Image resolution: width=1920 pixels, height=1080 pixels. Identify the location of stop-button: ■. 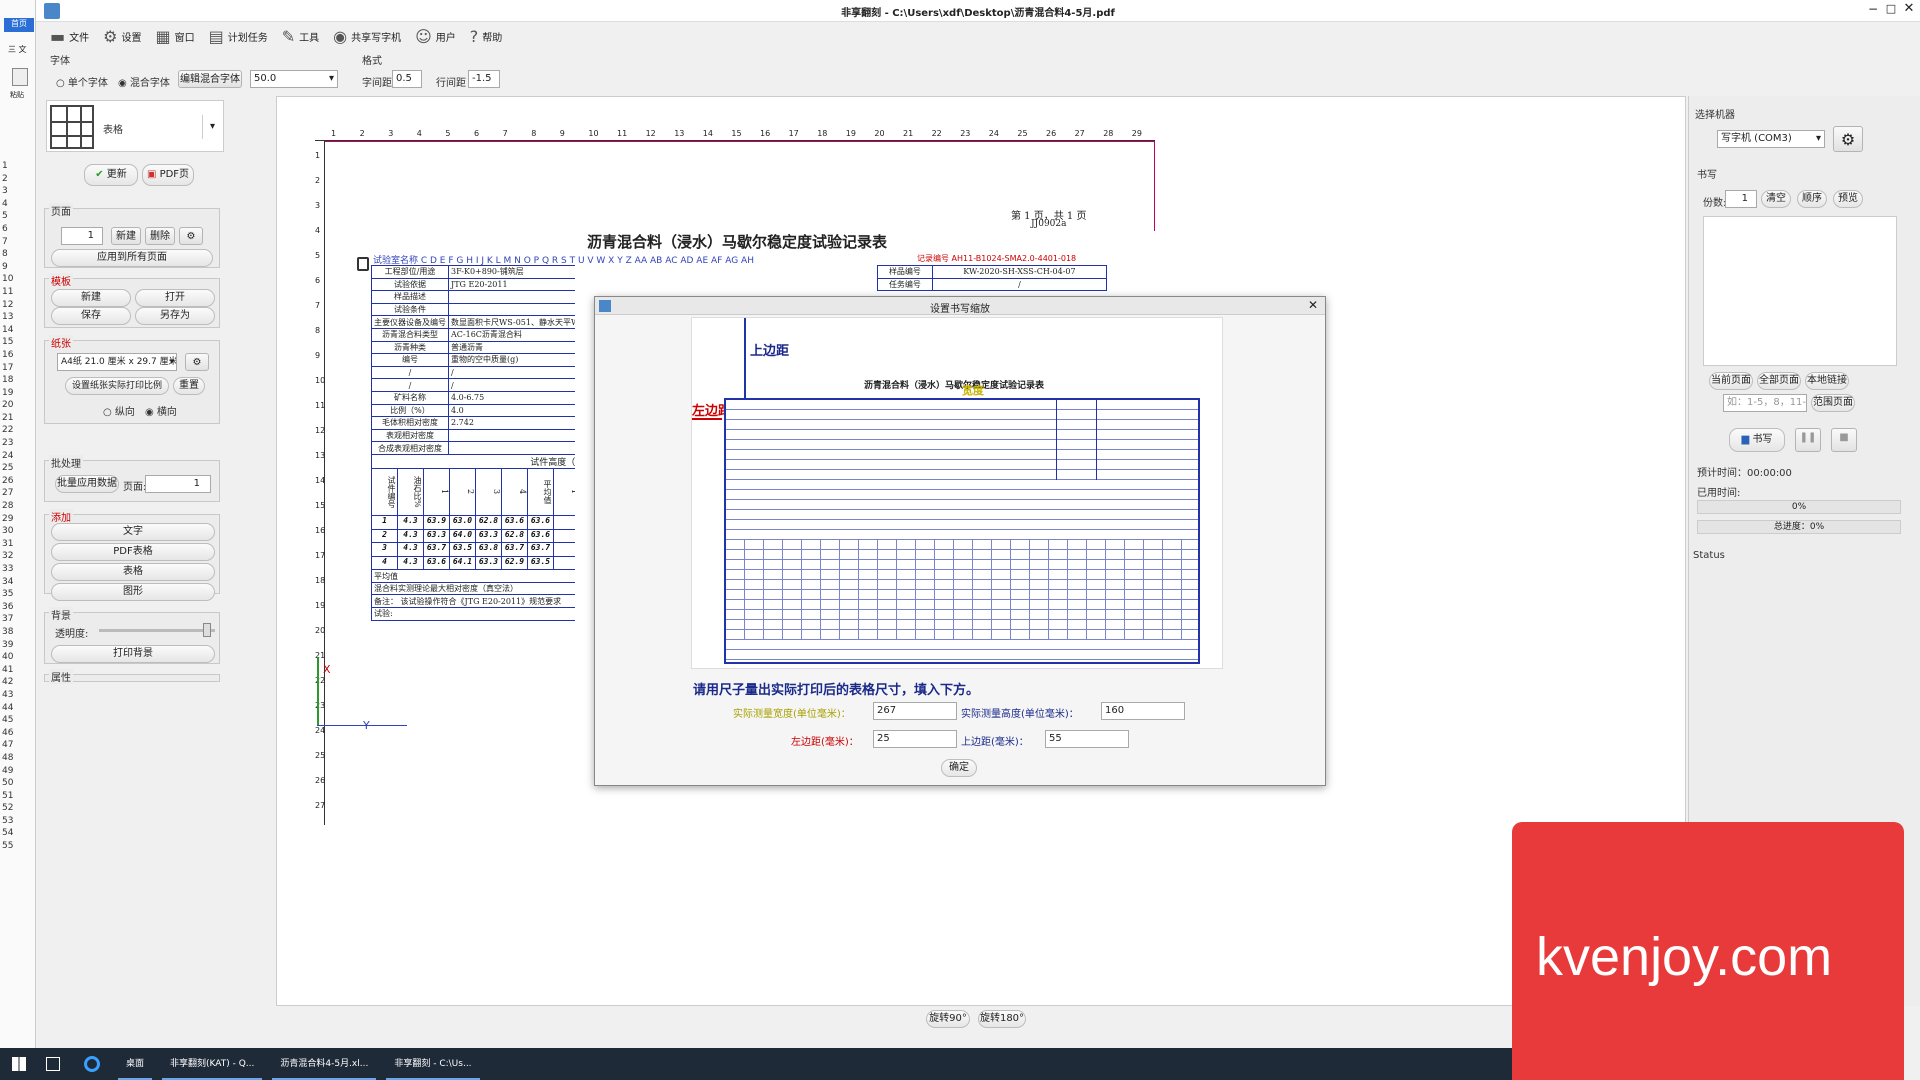
(1844, 440).